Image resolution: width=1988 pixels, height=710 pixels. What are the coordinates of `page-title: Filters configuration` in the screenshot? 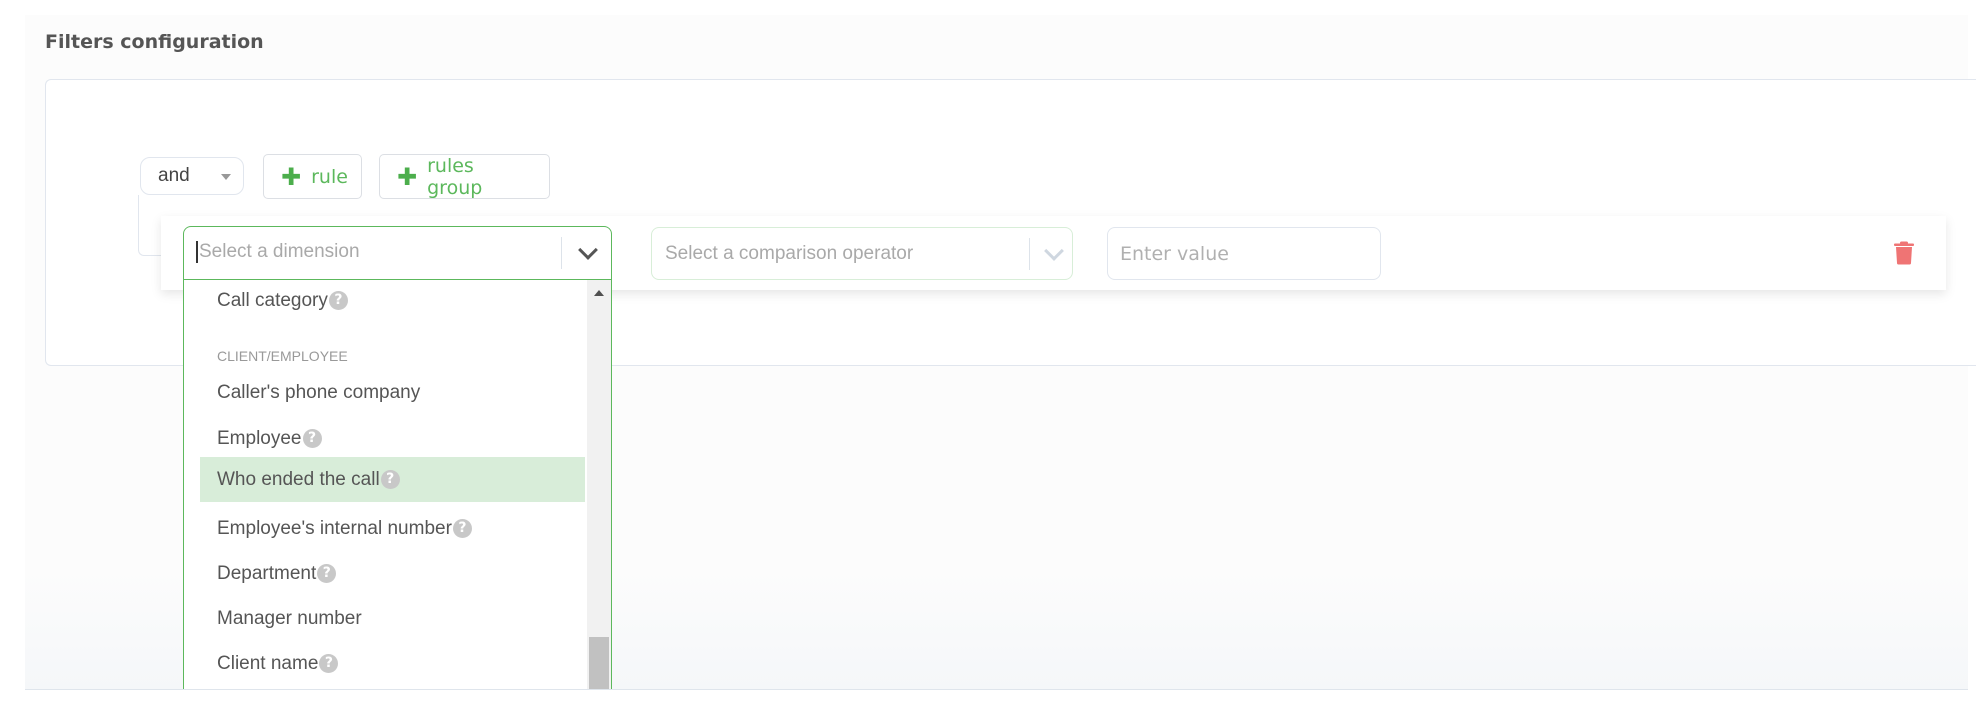 It's located at (154, 42).